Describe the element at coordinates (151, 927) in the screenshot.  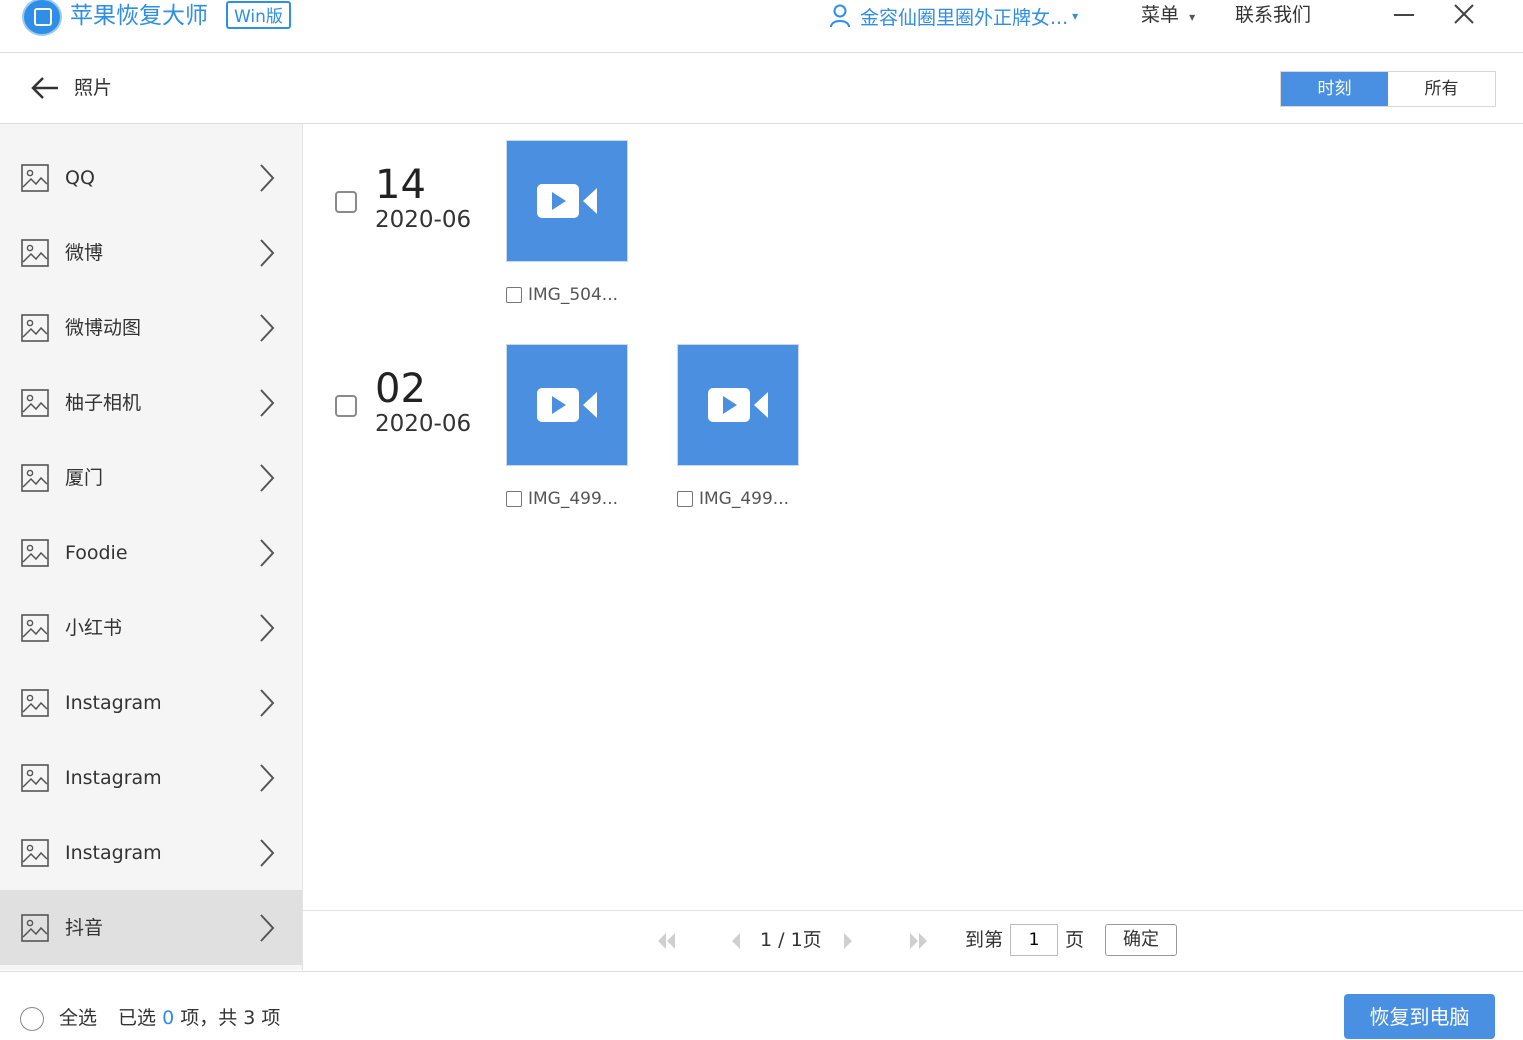
I see `sidebar-album-item: 抖音` at that location.